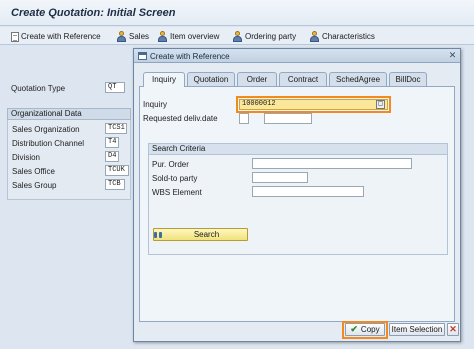 Image resolution: width=474 pixels, height=349 pixels. I want to click on document-icon, so click(15, 36).